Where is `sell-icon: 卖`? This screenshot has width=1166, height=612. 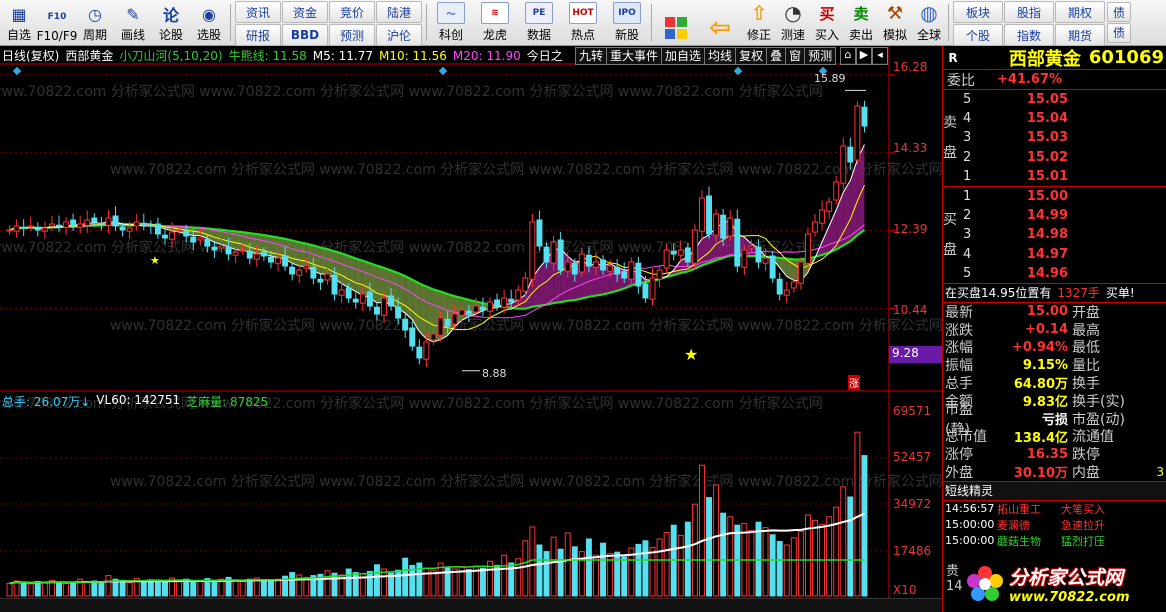 sell-icon: 卖 is located at coordinates (861, 13).